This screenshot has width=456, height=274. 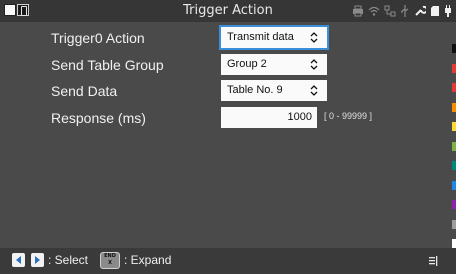 I want to click on usb-icon, so click(x=405, y=11).